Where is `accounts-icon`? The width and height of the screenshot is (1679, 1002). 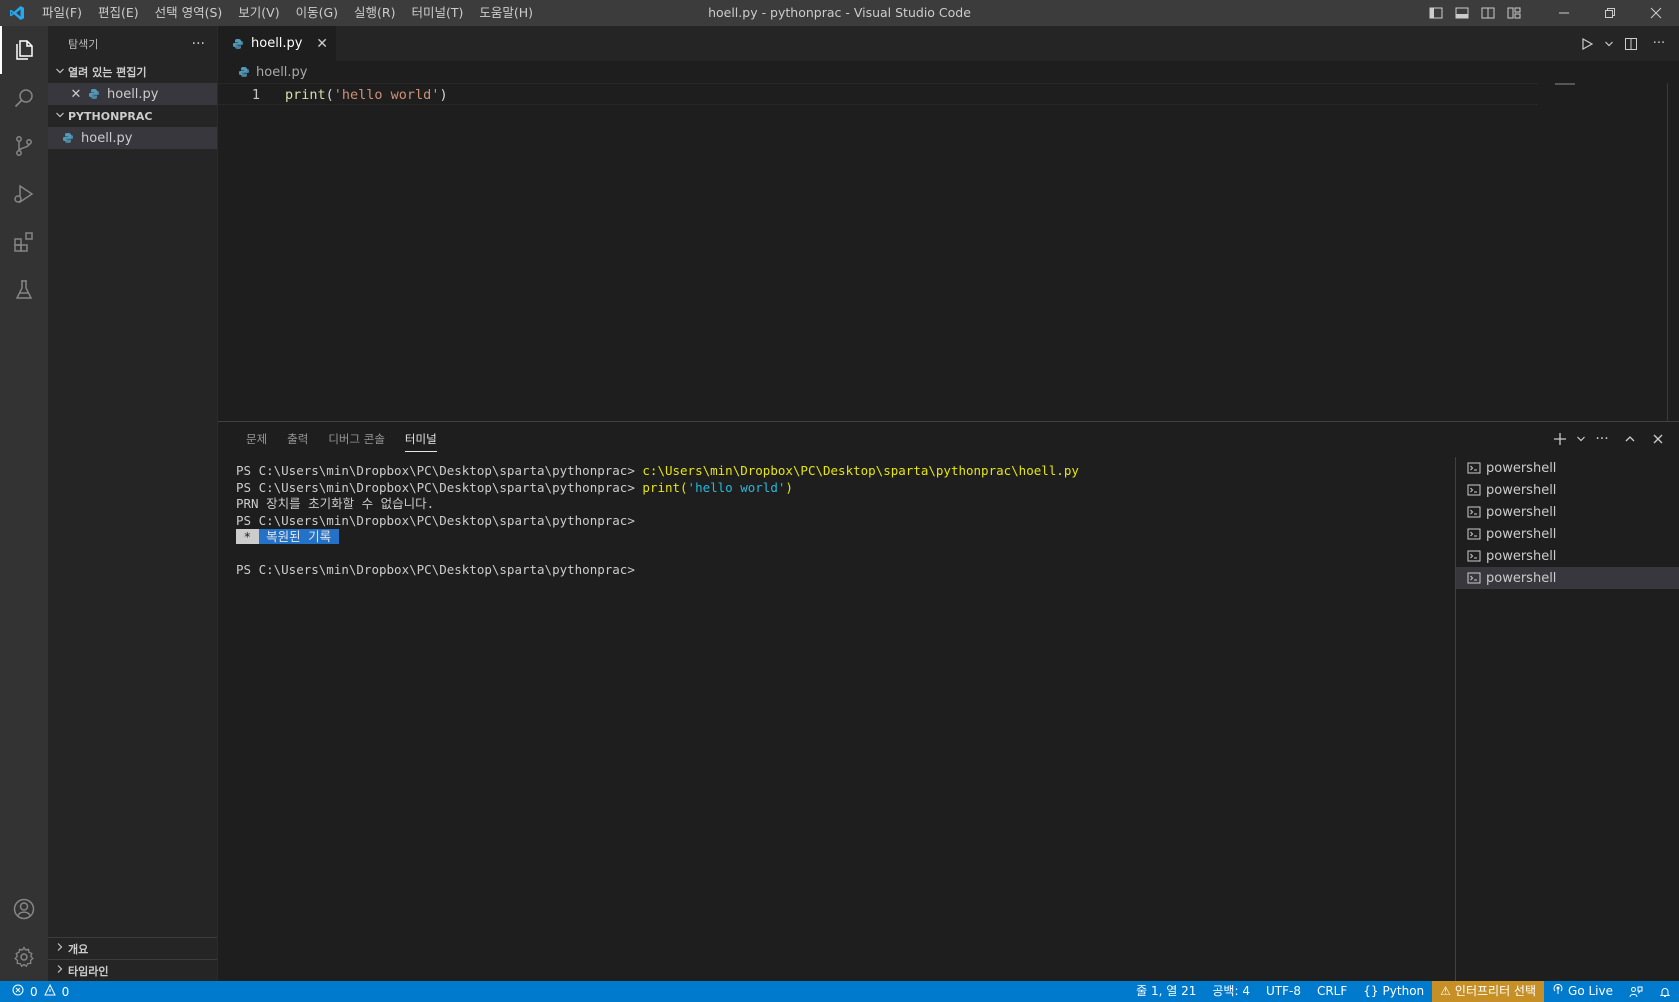 accounts-icon is located at coordinates (24, 909).